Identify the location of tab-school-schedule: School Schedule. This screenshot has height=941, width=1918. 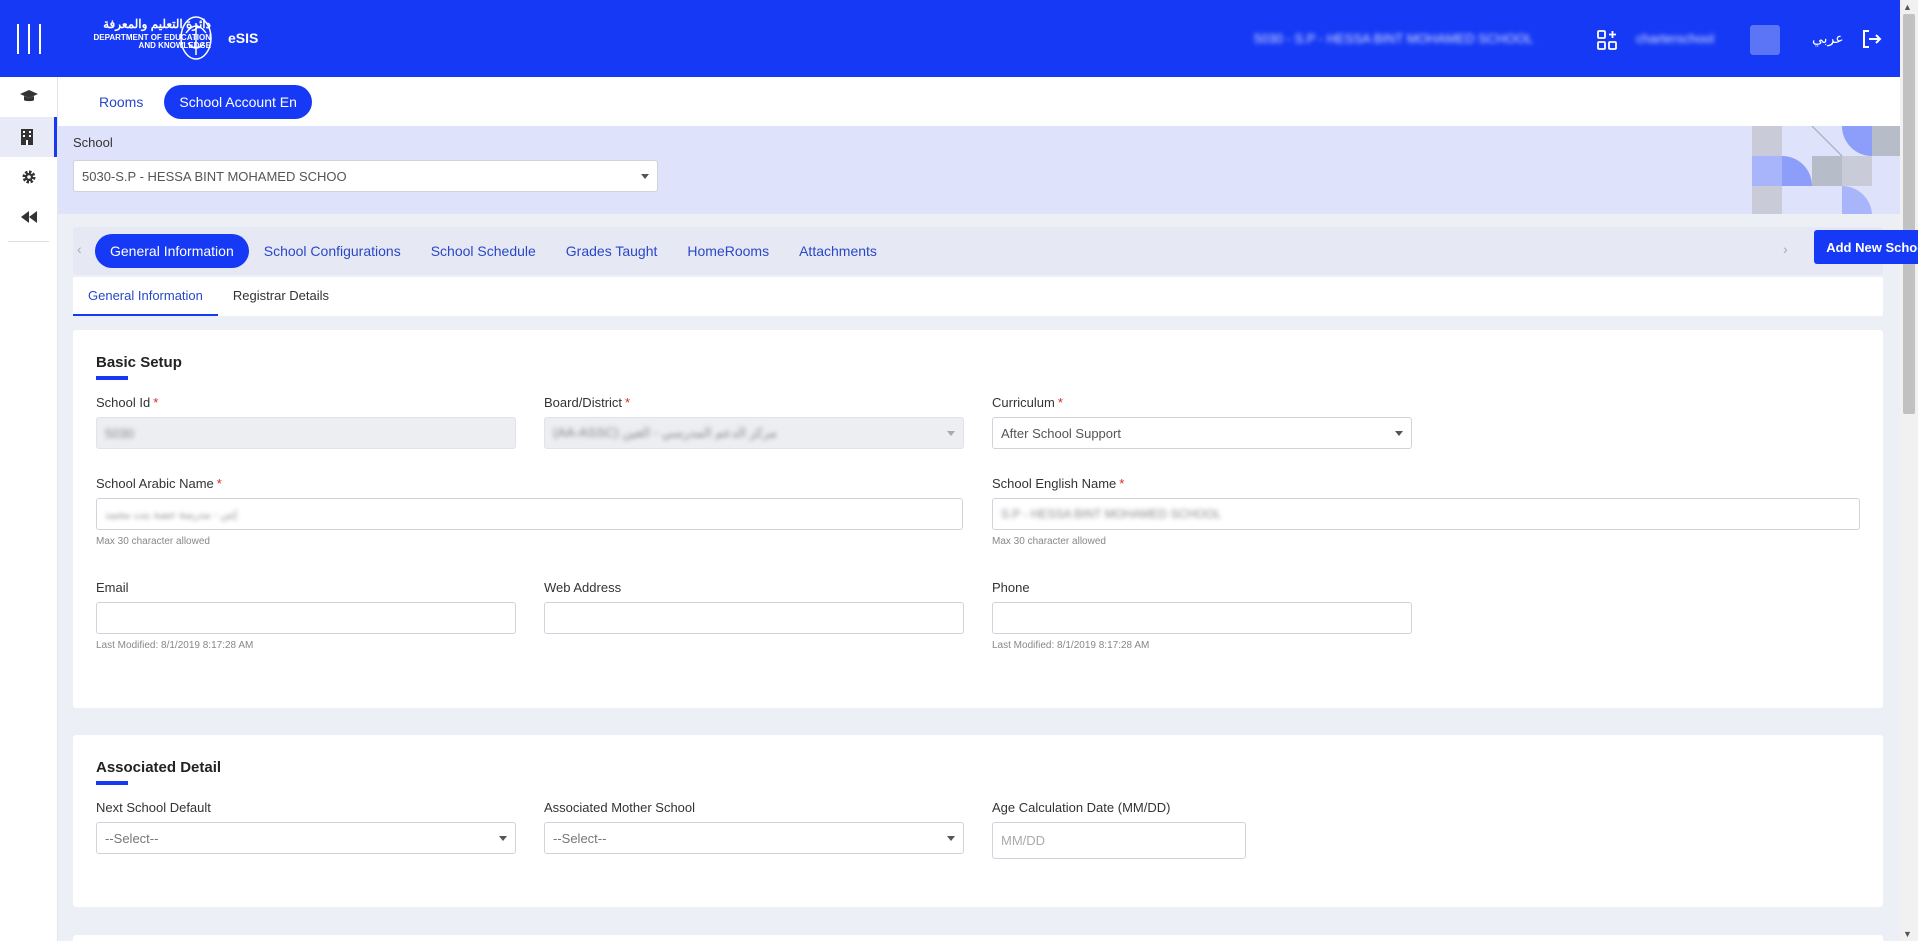
(483, 251).